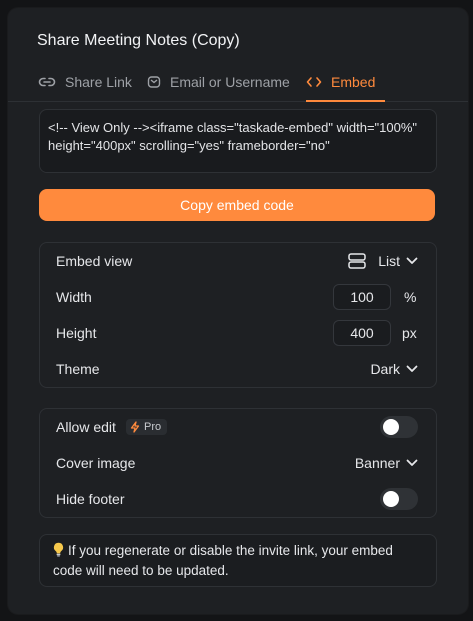 This screenshot has width=473, height=621. What do you see at coordinates (135, 427) in the screenshot?
I see `lightning-icon` at bounding box center [135, 427].